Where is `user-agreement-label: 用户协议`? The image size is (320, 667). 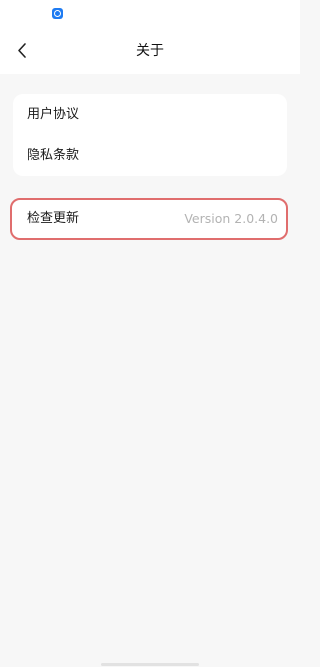
user-agreement-label: 用户协议 is located at coordinates (53, 114).